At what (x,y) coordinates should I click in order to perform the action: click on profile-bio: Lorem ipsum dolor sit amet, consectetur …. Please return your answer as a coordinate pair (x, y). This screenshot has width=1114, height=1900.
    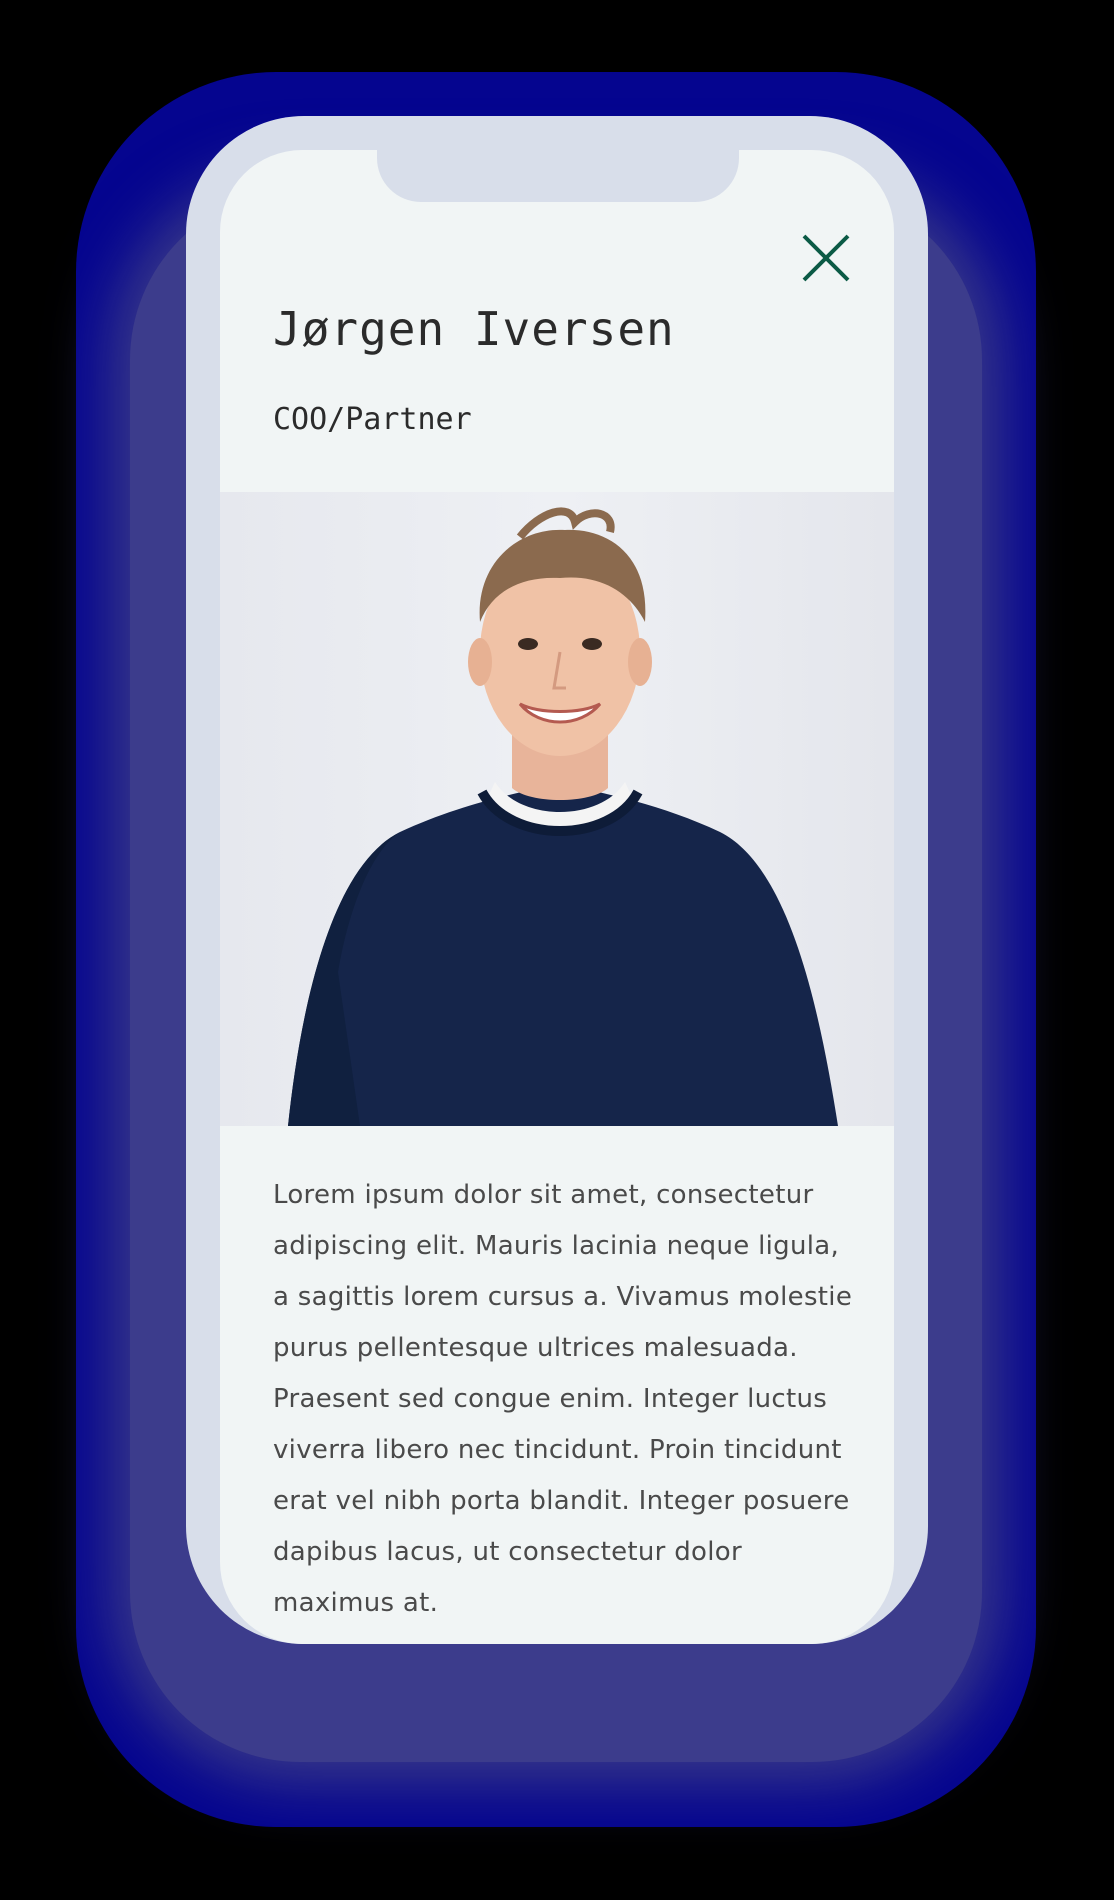
    Looking at the image, I should click on (563, 1399).